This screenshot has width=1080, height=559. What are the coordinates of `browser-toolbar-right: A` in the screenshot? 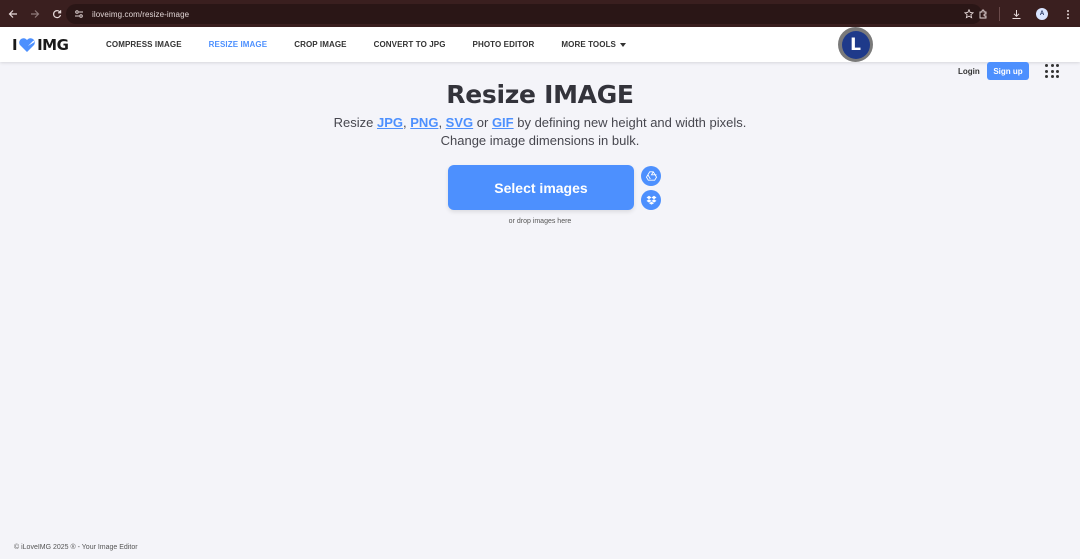 It's located at (1023, 14).